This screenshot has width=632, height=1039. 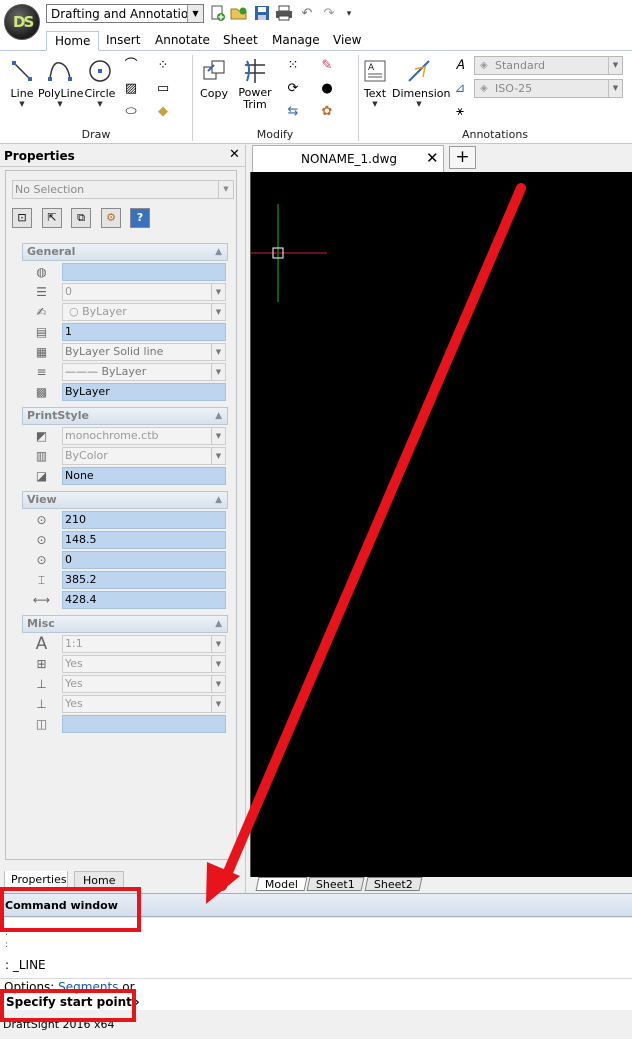 What do you see at coordinates (125, 580) in the screenshot?
I see `property-row-height: ⌶ 385.2` at bounding box center [125, 580].